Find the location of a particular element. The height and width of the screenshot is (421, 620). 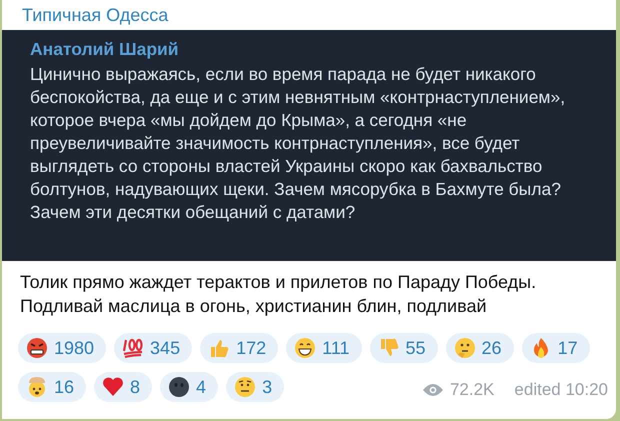

author-name: Анатолий Шарий is located at coordinates (105, 49).